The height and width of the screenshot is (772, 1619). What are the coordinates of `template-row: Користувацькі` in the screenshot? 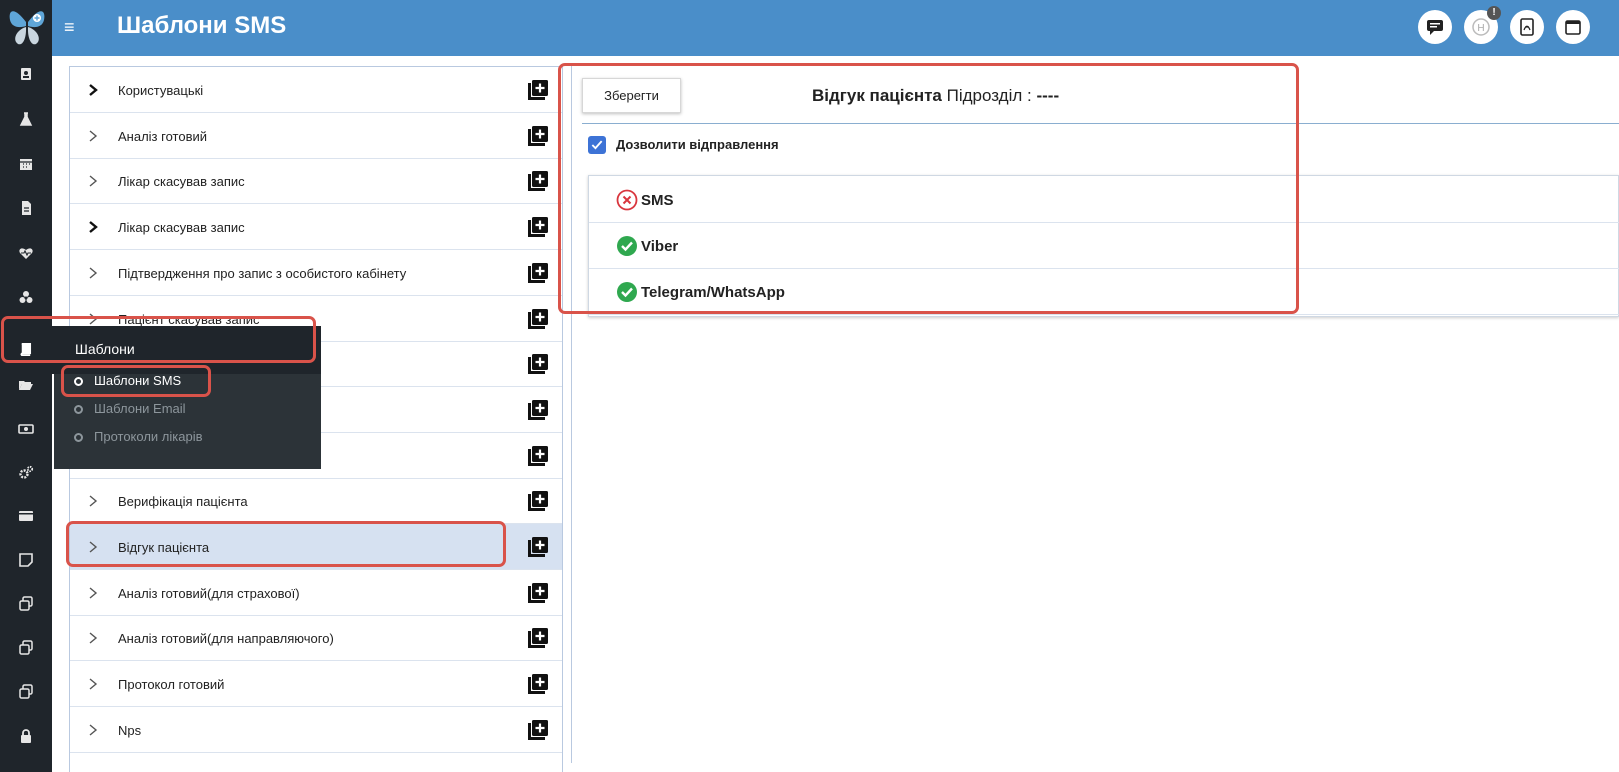 It's located at (316, 90).